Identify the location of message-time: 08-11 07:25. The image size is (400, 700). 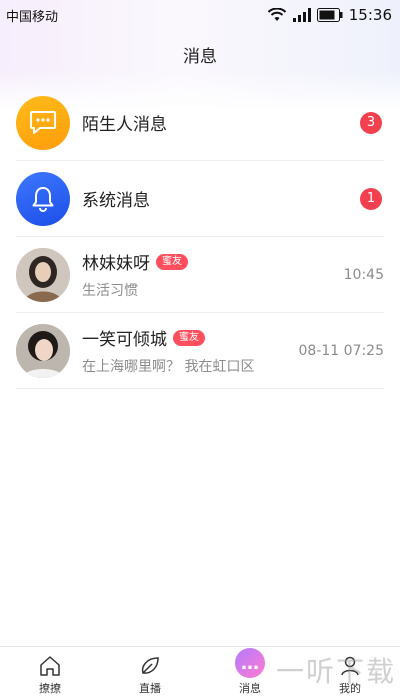
(341, 350).